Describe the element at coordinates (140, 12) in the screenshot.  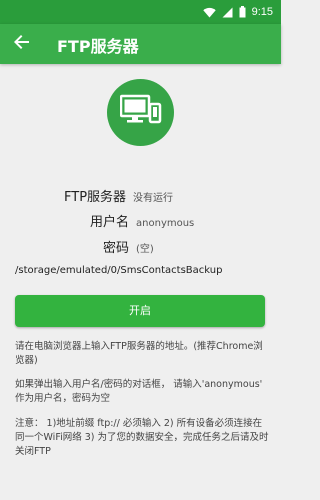
I see `status-bar: 9:15` at that location.